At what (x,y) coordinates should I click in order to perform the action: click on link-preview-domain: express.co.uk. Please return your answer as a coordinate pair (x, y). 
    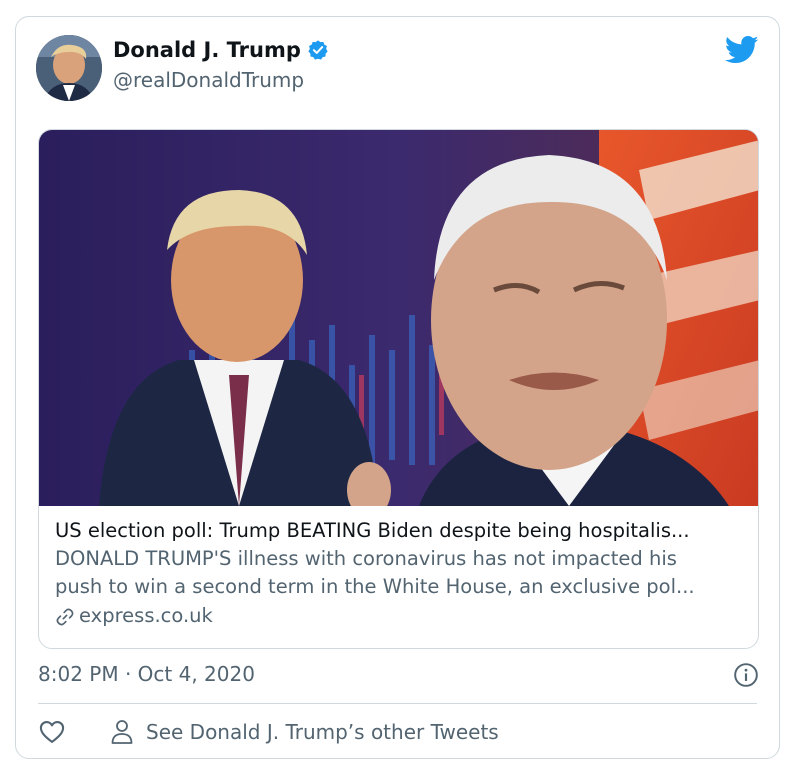
    Looking at the image, I should click on (146, 616).